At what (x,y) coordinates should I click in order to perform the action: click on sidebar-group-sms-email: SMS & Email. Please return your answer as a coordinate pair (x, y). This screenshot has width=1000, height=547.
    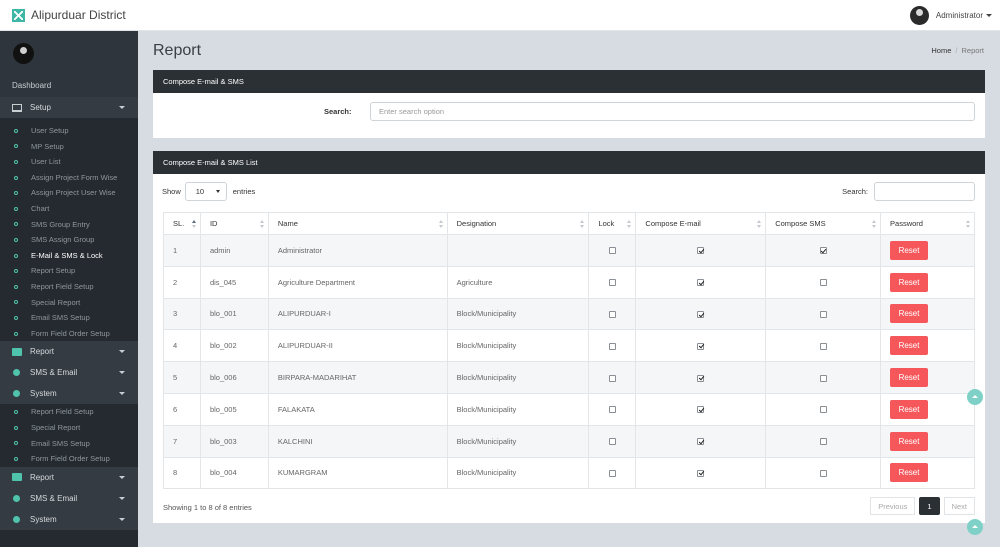
    Looking at the image, I should click on (69, 373).